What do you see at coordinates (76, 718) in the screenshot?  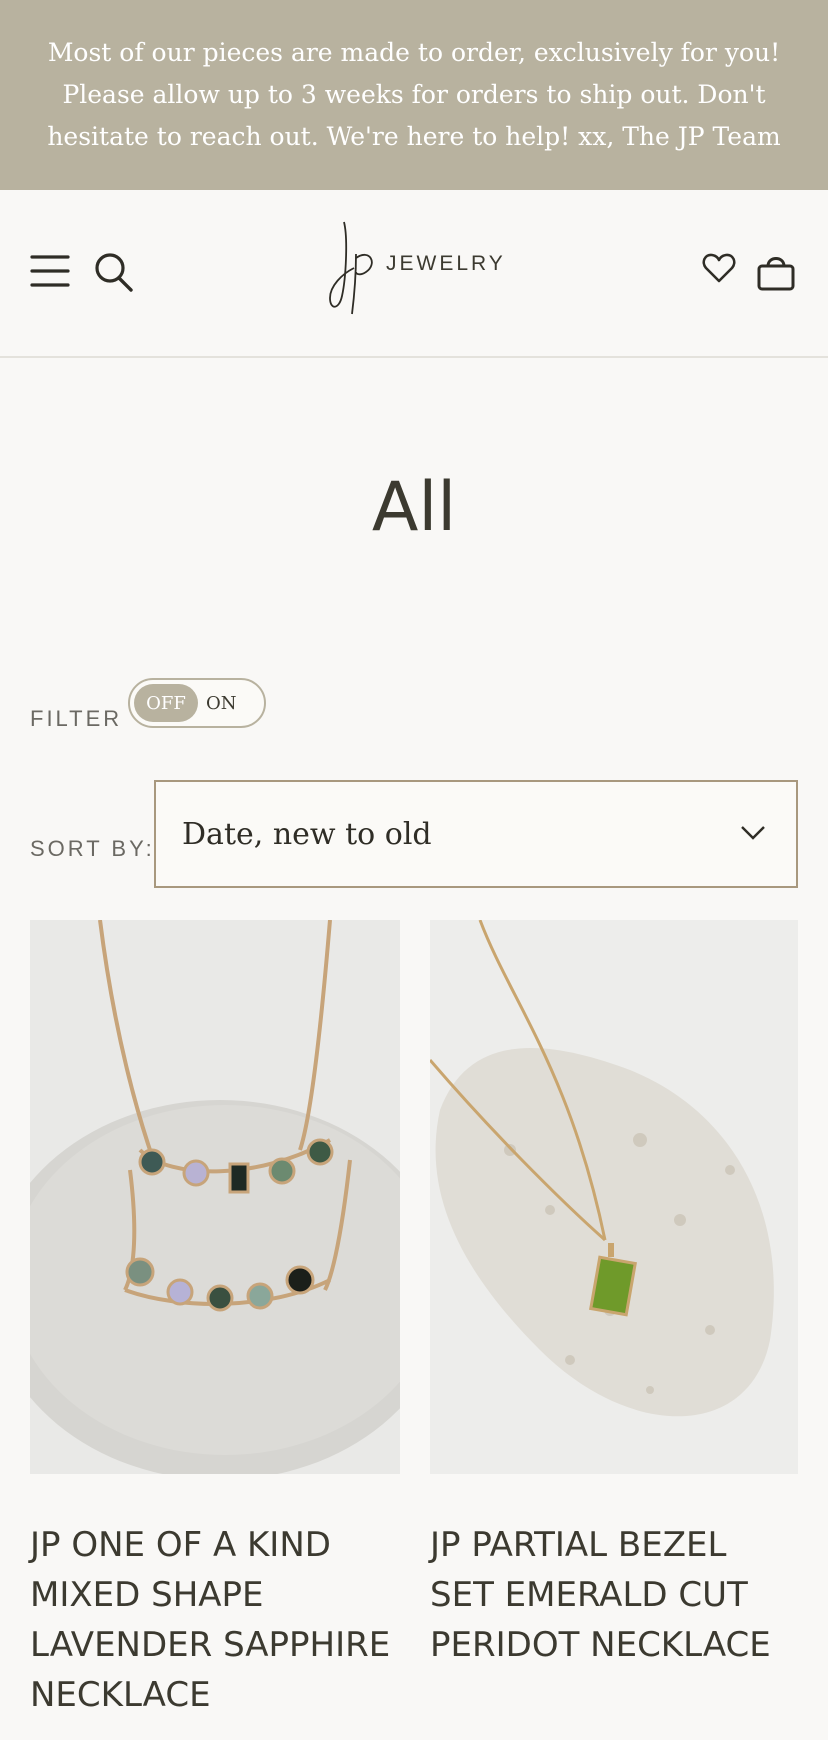 I see `filter-label: FILTER` at bounding box center [76, 718].